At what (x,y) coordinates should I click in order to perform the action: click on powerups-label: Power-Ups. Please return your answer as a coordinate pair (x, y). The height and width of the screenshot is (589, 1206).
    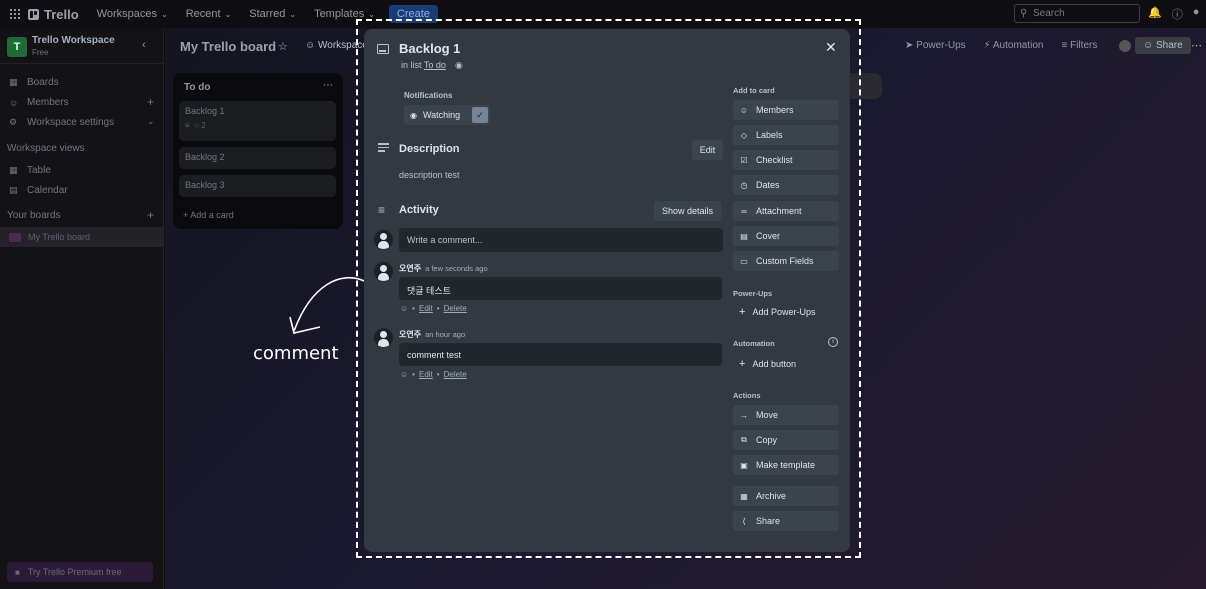
    Looking at the image, I should click on (941, 45).